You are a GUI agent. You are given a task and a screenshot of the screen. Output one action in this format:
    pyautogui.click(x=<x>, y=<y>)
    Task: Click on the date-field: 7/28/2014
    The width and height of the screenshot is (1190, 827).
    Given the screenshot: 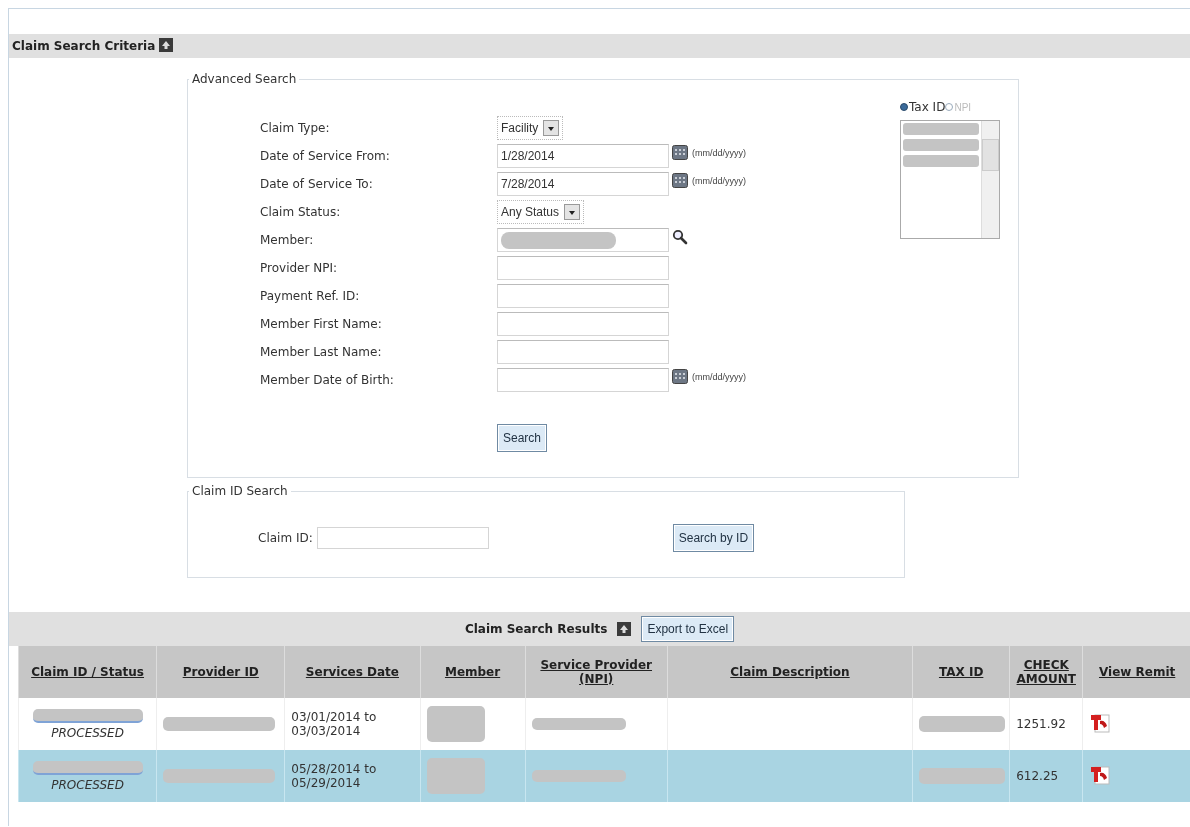 What is the action you would take?
    pyautogui.click(x=583, y=184)
    